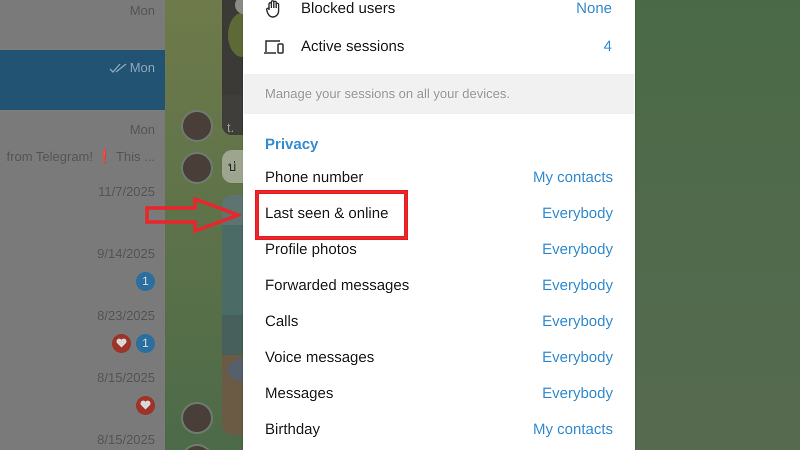  What do you see at coordinates (439, 250) in the screenshot?
I see `settings-row: Profile photos Everybody` at bounding box center [439, 250].